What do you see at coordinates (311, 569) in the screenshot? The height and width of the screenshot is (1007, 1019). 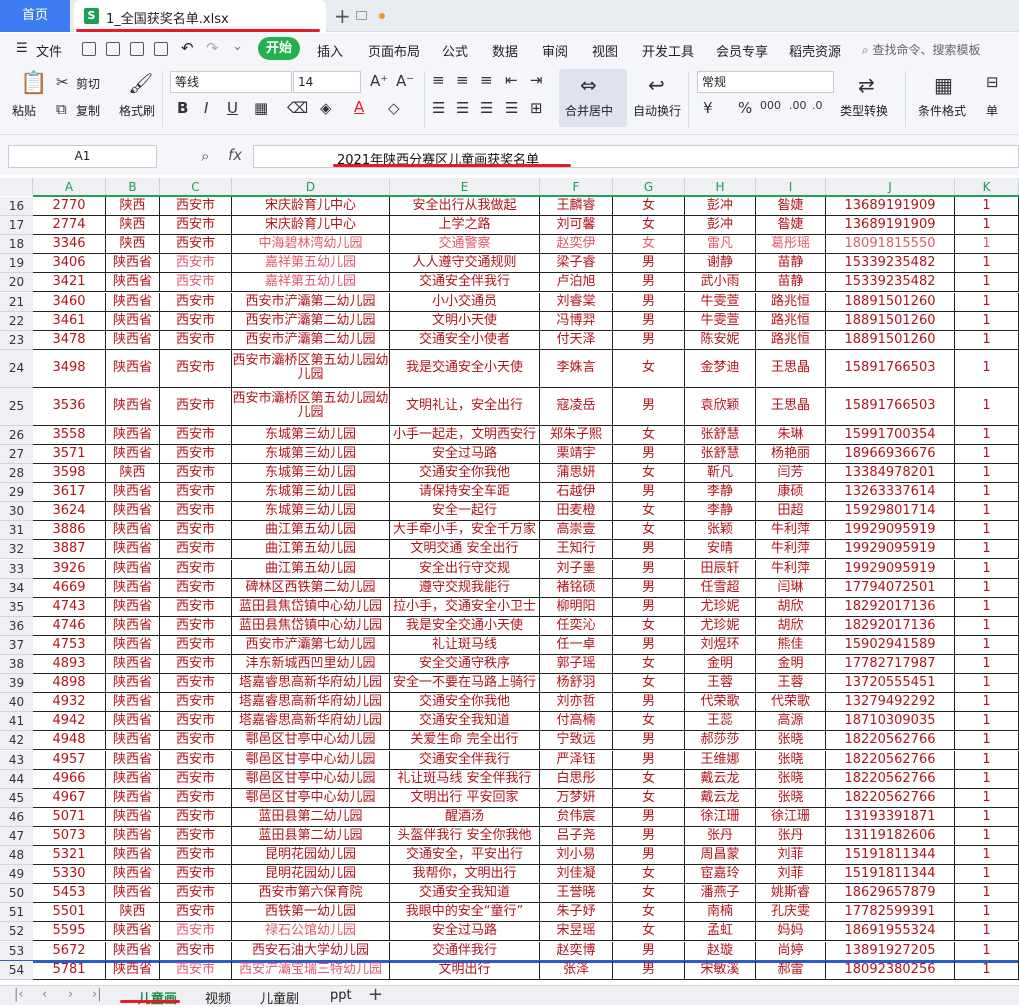 I see `table-cell: 曲江第五幼儿园` at bounding box center [311, 569].